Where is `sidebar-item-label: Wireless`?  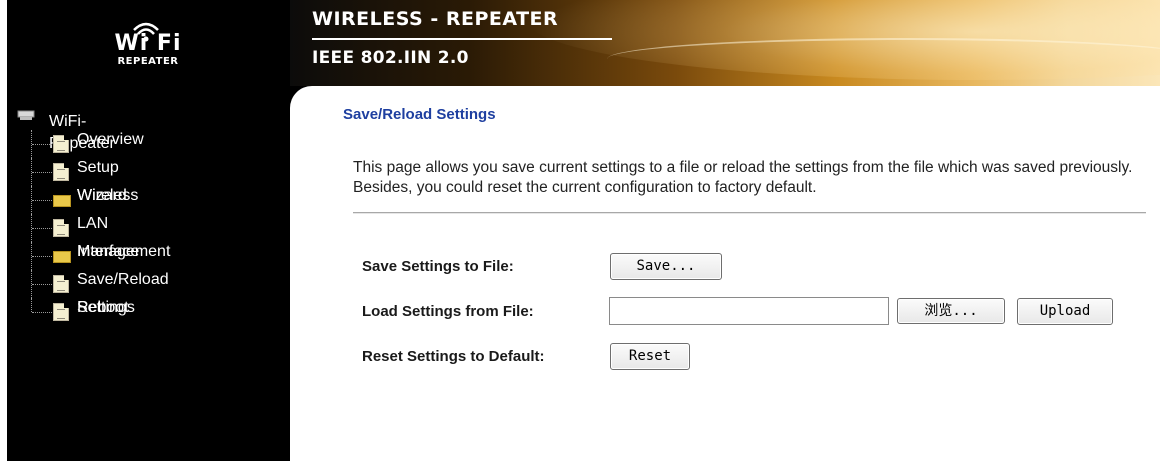
sidebar-item-label: Wireless is located at coordinates (108, 195).